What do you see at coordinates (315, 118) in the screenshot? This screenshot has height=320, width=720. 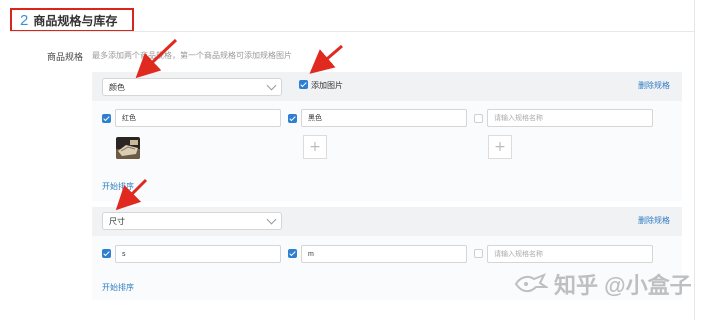 I see `spec-value-text: 黑色` at bounding box center [315, 118].